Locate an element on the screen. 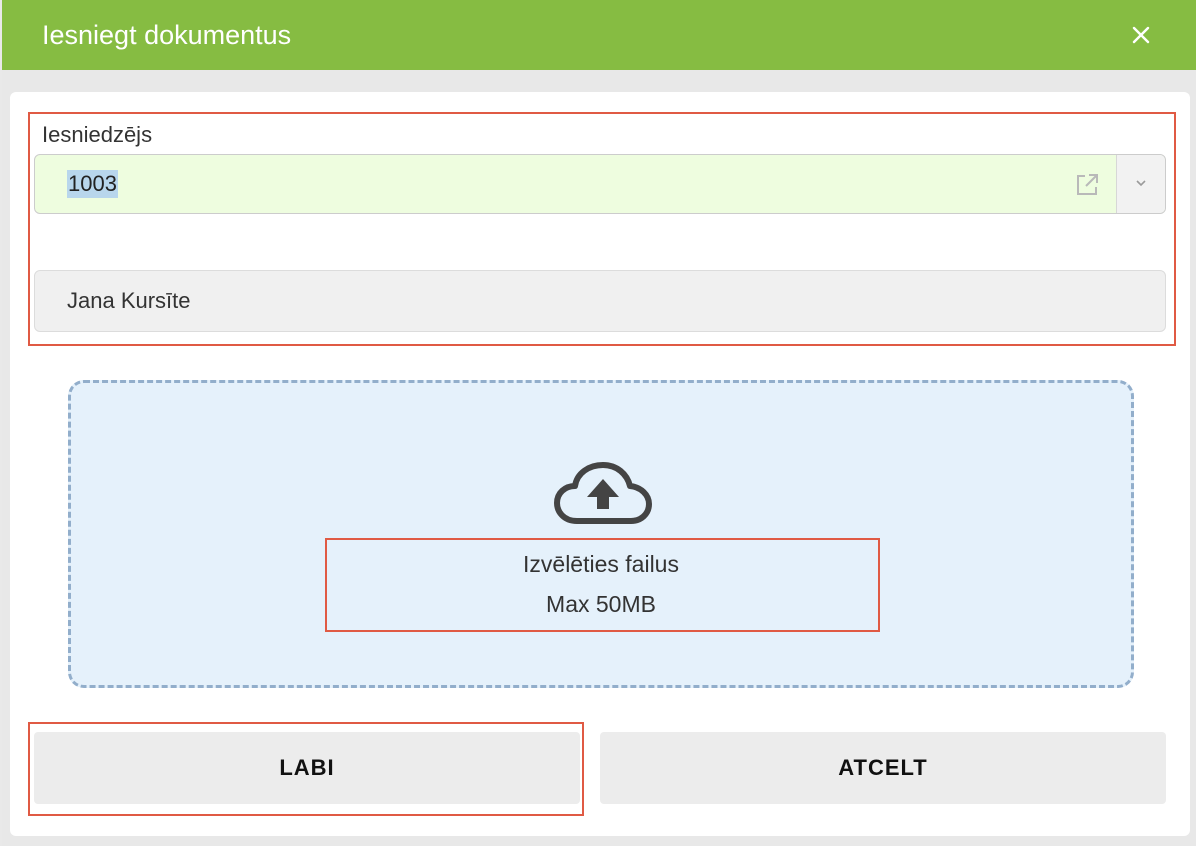 Image resolution: width=1196 pixels, height=846 pixels. close-icon is located at coordinates (1141, 35).